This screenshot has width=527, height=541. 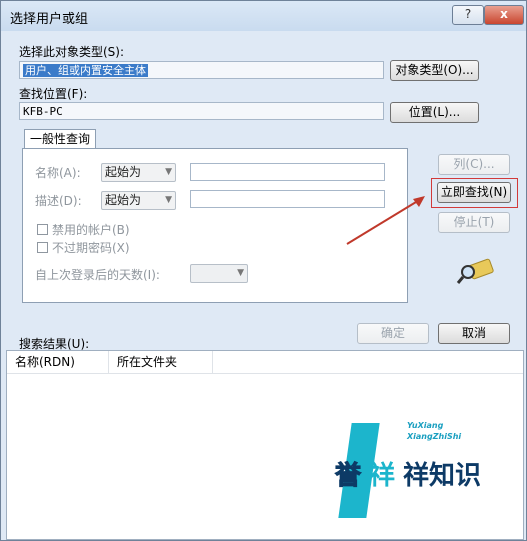 What do you see at coordinates (58, 173) in the screenshot?
I see `name-label: 名称(A):` at bounding box center [58, 173].